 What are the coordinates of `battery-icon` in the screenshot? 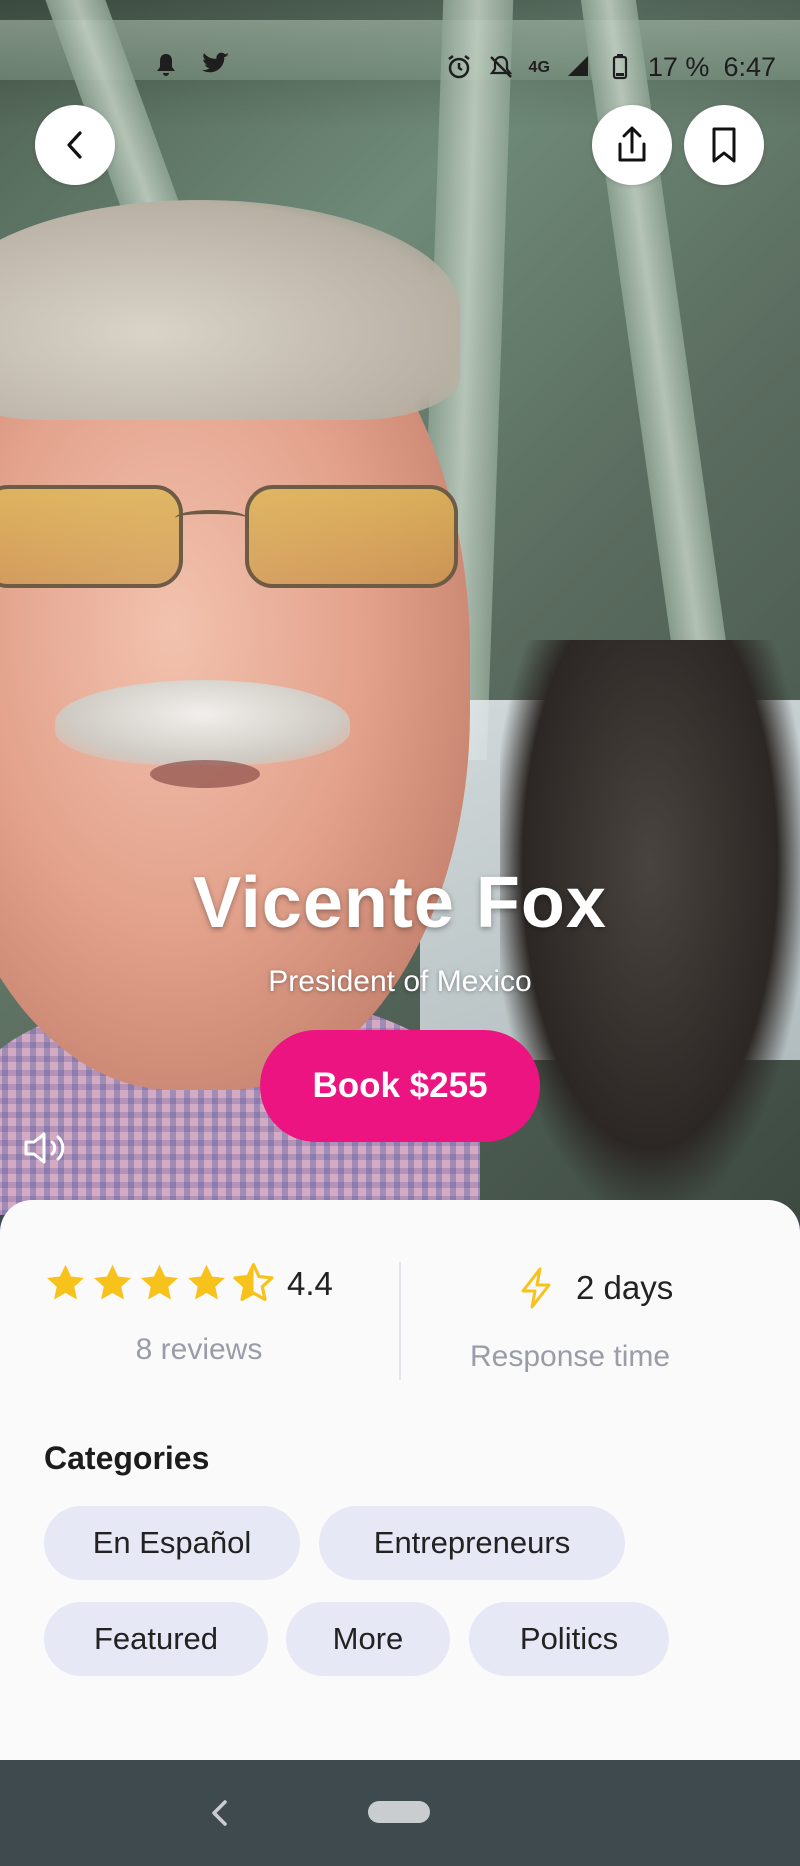 It's located at (620, 67).